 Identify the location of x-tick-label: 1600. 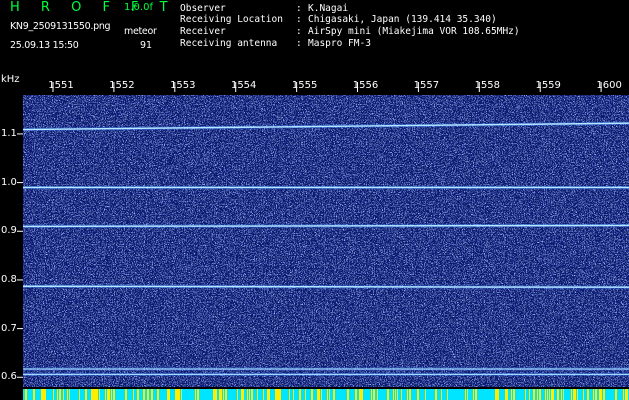
(609, 85).